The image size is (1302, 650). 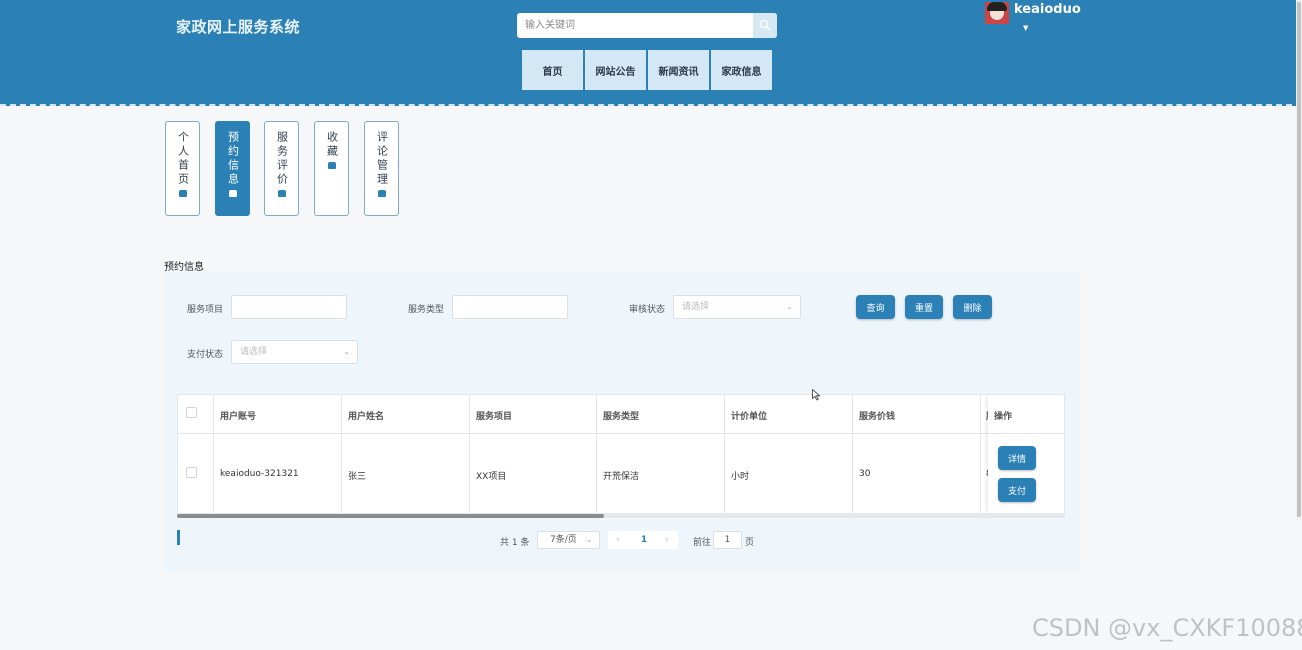 What do you see at coordinates (621, 415) in the screenshot?
I see `col-header-service-type: 服务类型` at bounding box center [621, 415].